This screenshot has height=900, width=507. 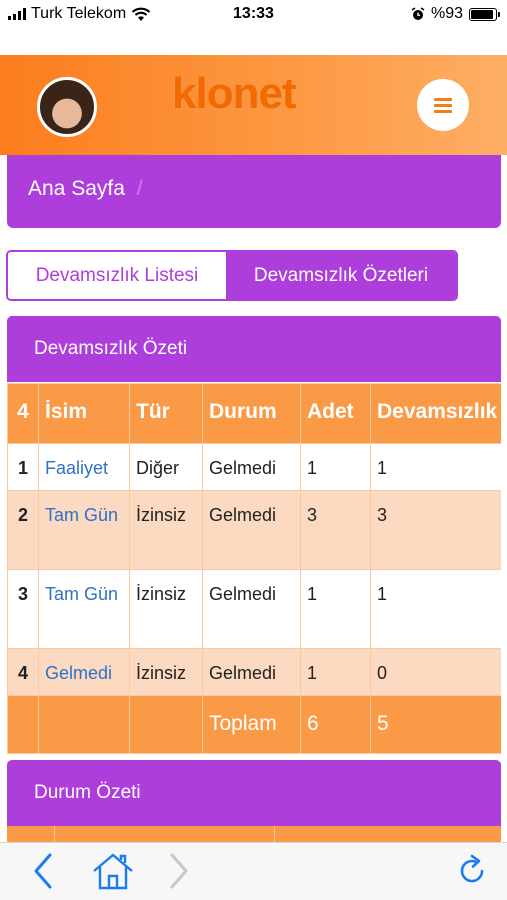 What do you see at coordinates (254, 191) in the screenshot?
I see `breadcrumb: Ana Sayfa /` at bounding box center [254, 191].